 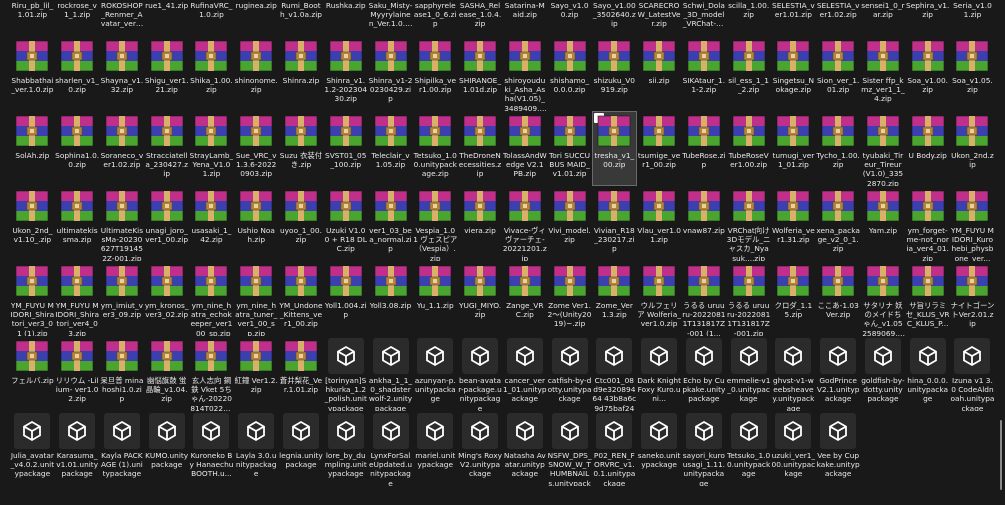 I want to click on file-item: scilla_1.00.zip, so click(x=748, y=18).